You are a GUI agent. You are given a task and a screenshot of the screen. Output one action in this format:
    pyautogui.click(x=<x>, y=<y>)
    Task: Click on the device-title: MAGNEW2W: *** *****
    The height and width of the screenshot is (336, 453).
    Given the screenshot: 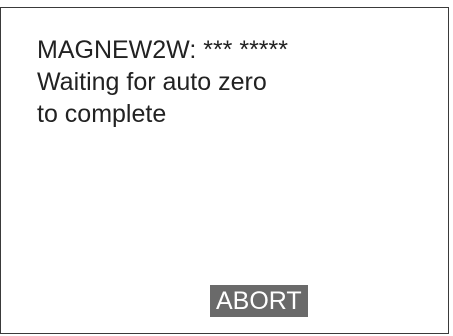 What is the action you would take?
    pyautogui.click(x=162, y=50)
    